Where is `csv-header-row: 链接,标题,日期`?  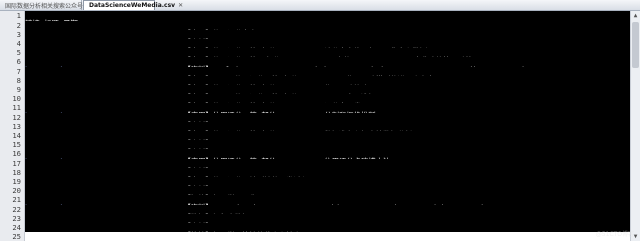 csv-header-row: 链接,标题,日期 is located at coordinates (327, 19).